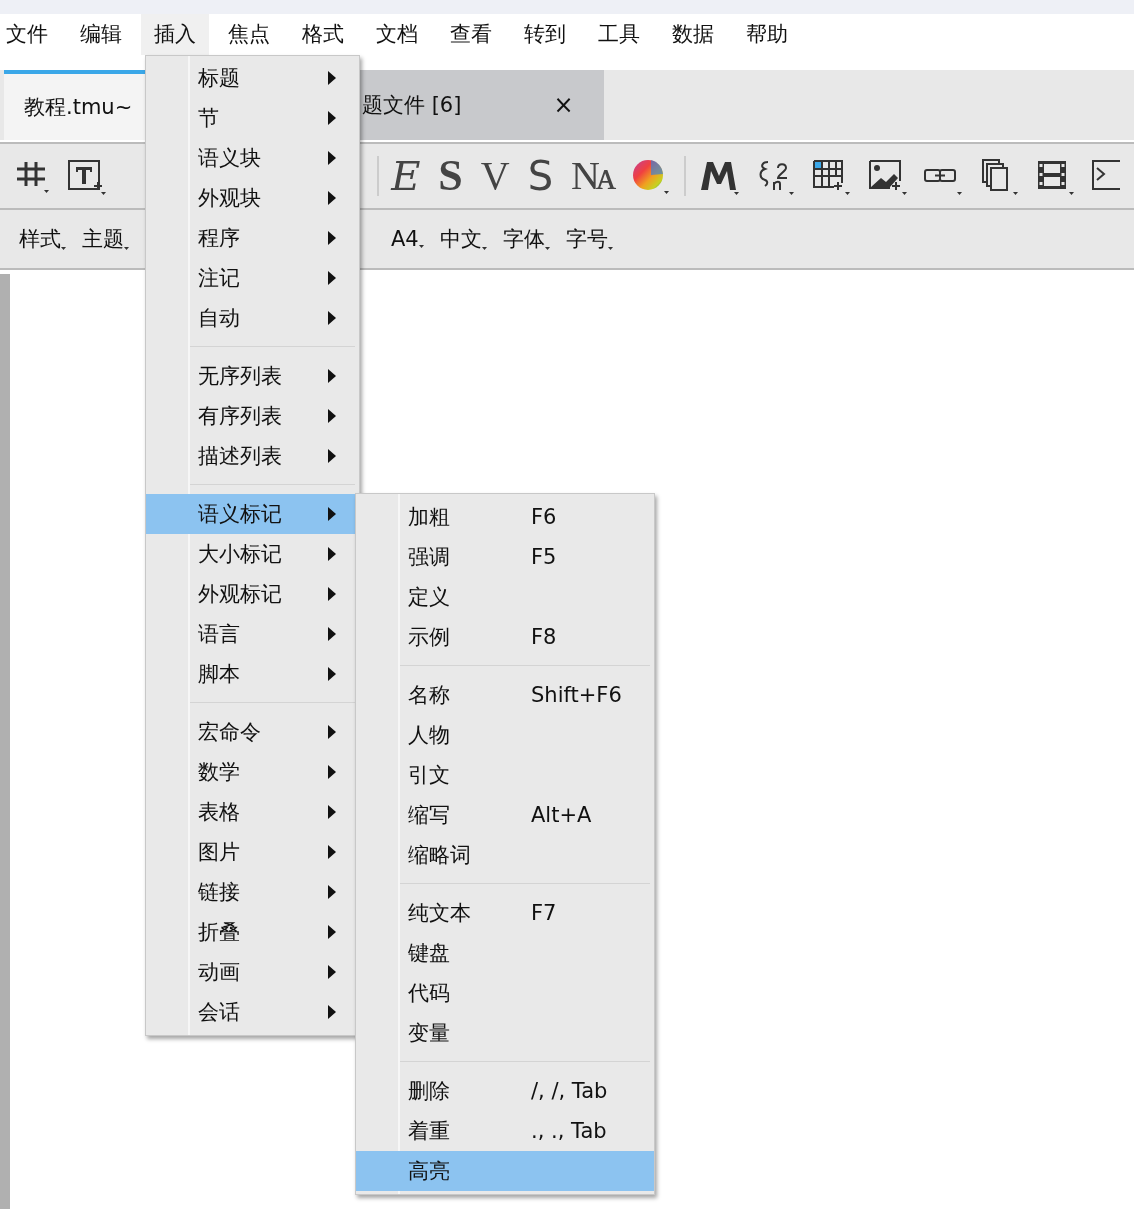 This screenshot has width=1134, height=1209. I want to click on shortcut-label: Shift+F6, so click(576, 695).